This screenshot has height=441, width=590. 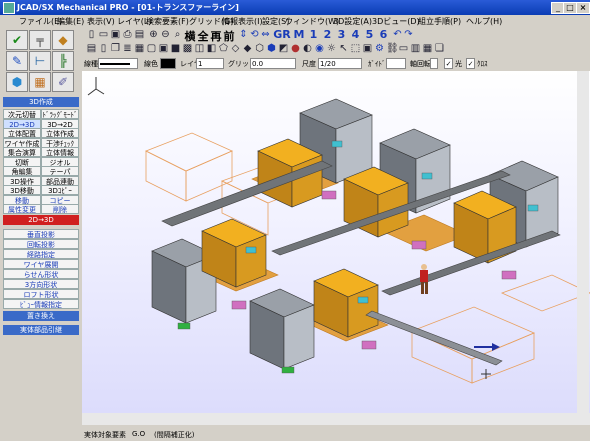 I want to click on palette-shape-command: 垂直投影, so click(x=41, y=234).